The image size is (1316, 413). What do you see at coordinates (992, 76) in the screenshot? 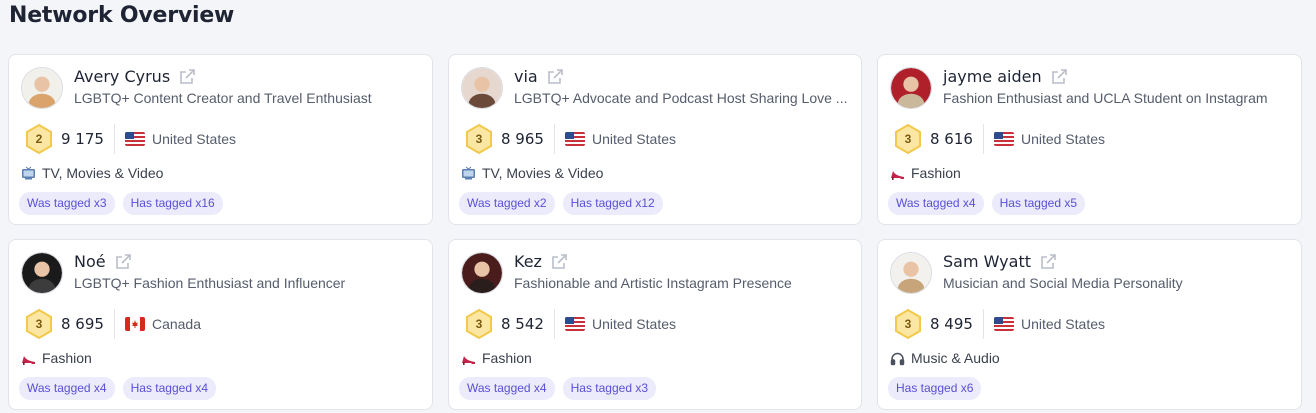
I see `influencer-name: jayme aiden` at bounding box center [992, 76].